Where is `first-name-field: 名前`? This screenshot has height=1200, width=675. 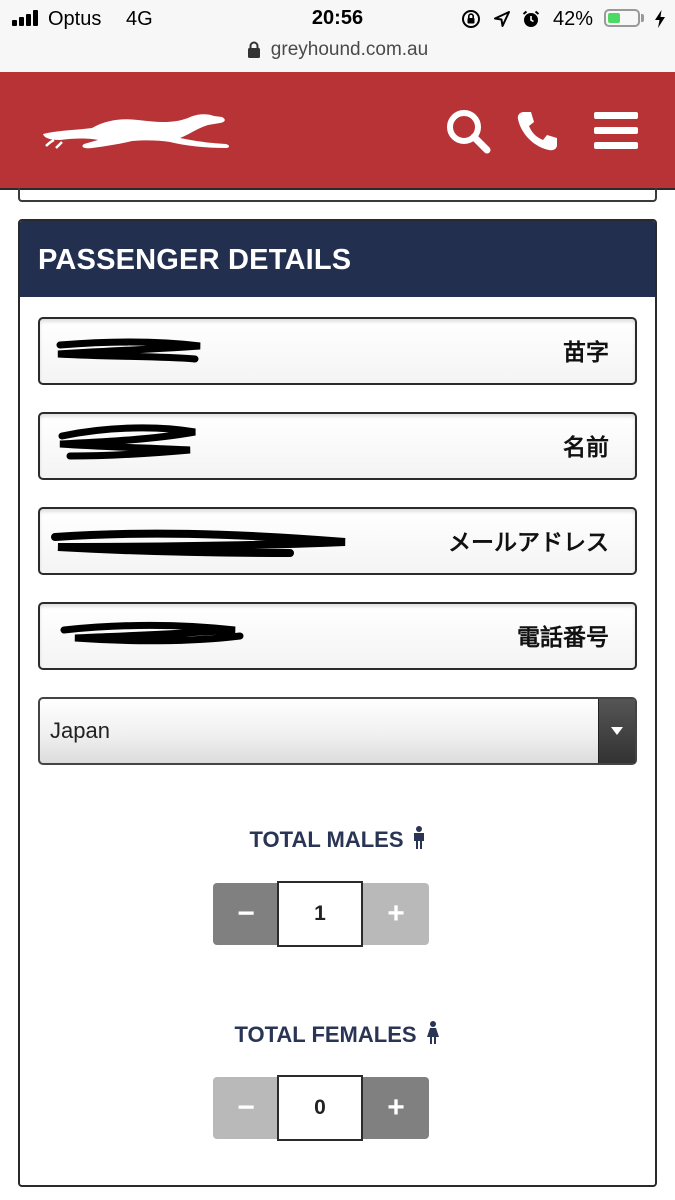 first-name-field: 名前 is located at coordinates (337, 446).